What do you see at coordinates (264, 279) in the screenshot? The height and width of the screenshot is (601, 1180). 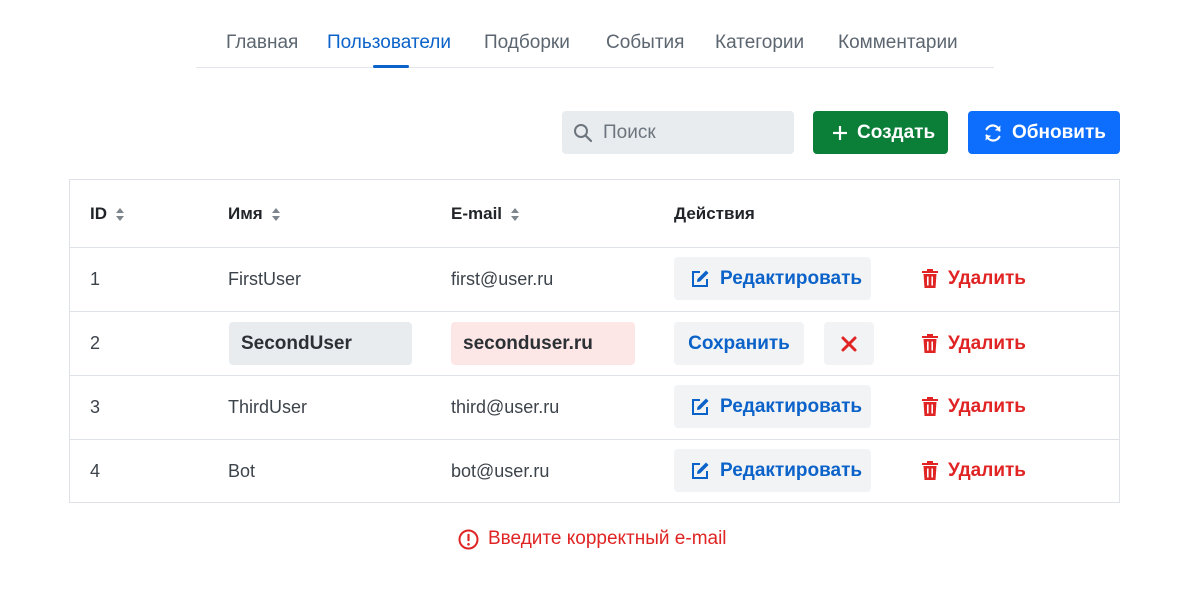 I see `cell-name: FirstUser` at bounding box center [264, 279].